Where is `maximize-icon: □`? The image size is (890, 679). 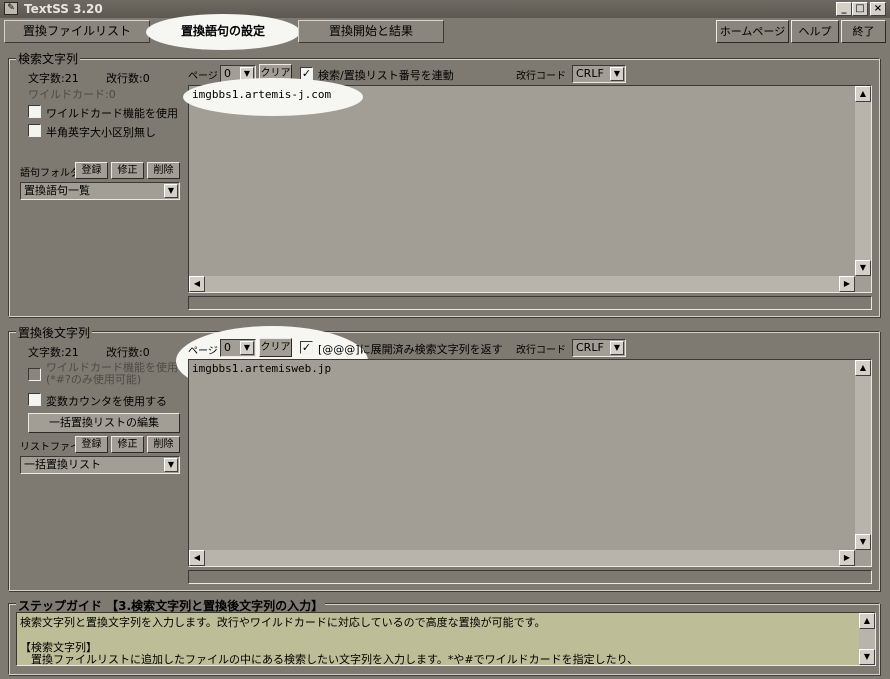
maximize-icon: □ is located at coordinates (860, 9).